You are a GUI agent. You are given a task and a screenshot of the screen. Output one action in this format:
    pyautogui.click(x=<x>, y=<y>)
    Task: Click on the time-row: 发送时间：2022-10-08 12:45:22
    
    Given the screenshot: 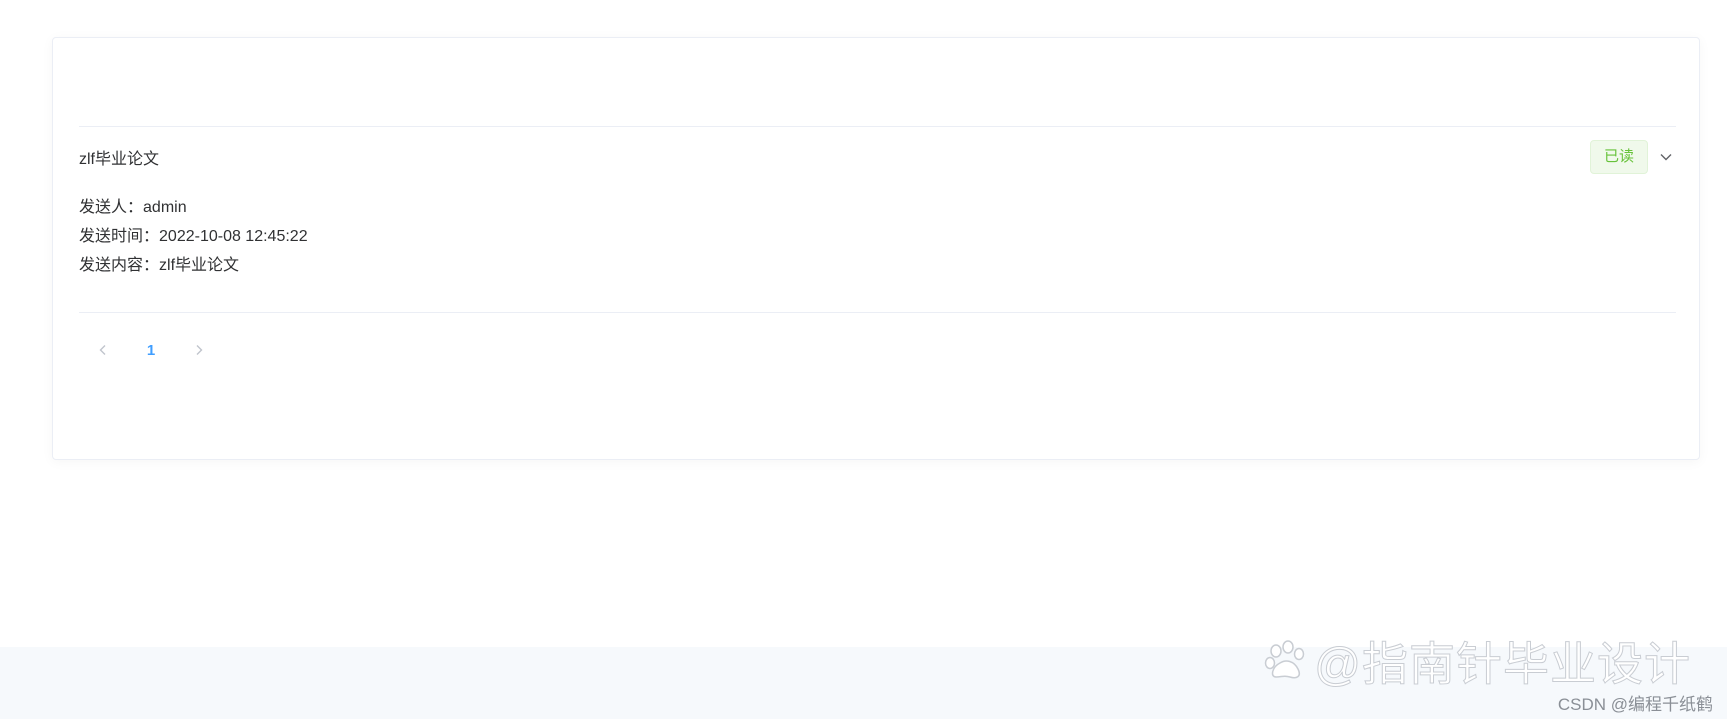 What is the action you would take?
    pyautogui.click(x=877, y=236)
    